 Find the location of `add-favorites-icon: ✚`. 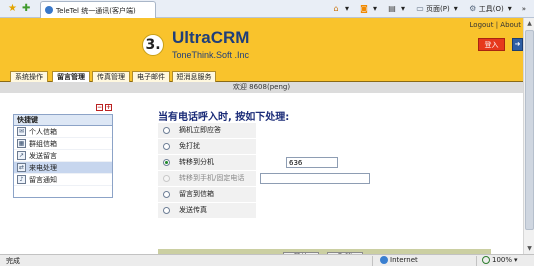

add-favorites-icon: ✚ is located at coordinates (27, 8).